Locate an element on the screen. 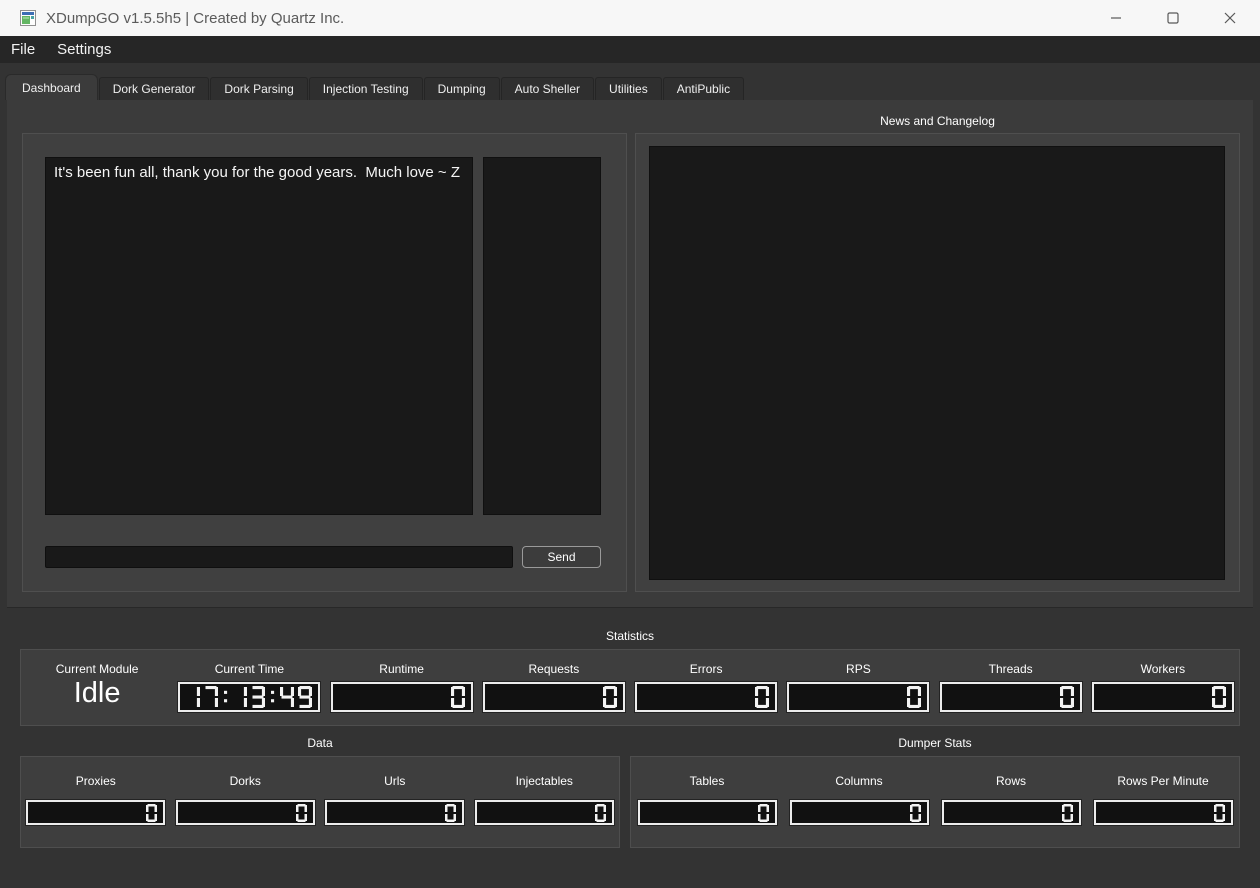 This screenshot has height=888, width=1260. stat-col-current-time: Current Time is located at coordinates (249, 693).